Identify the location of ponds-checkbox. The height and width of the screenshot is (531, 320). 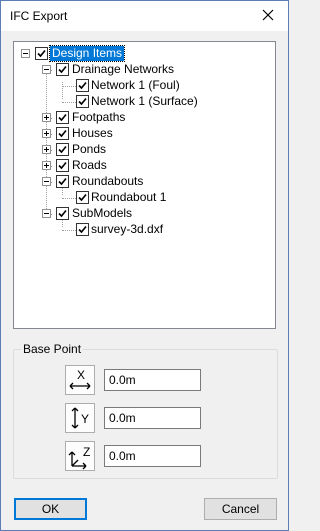
(62, 149).